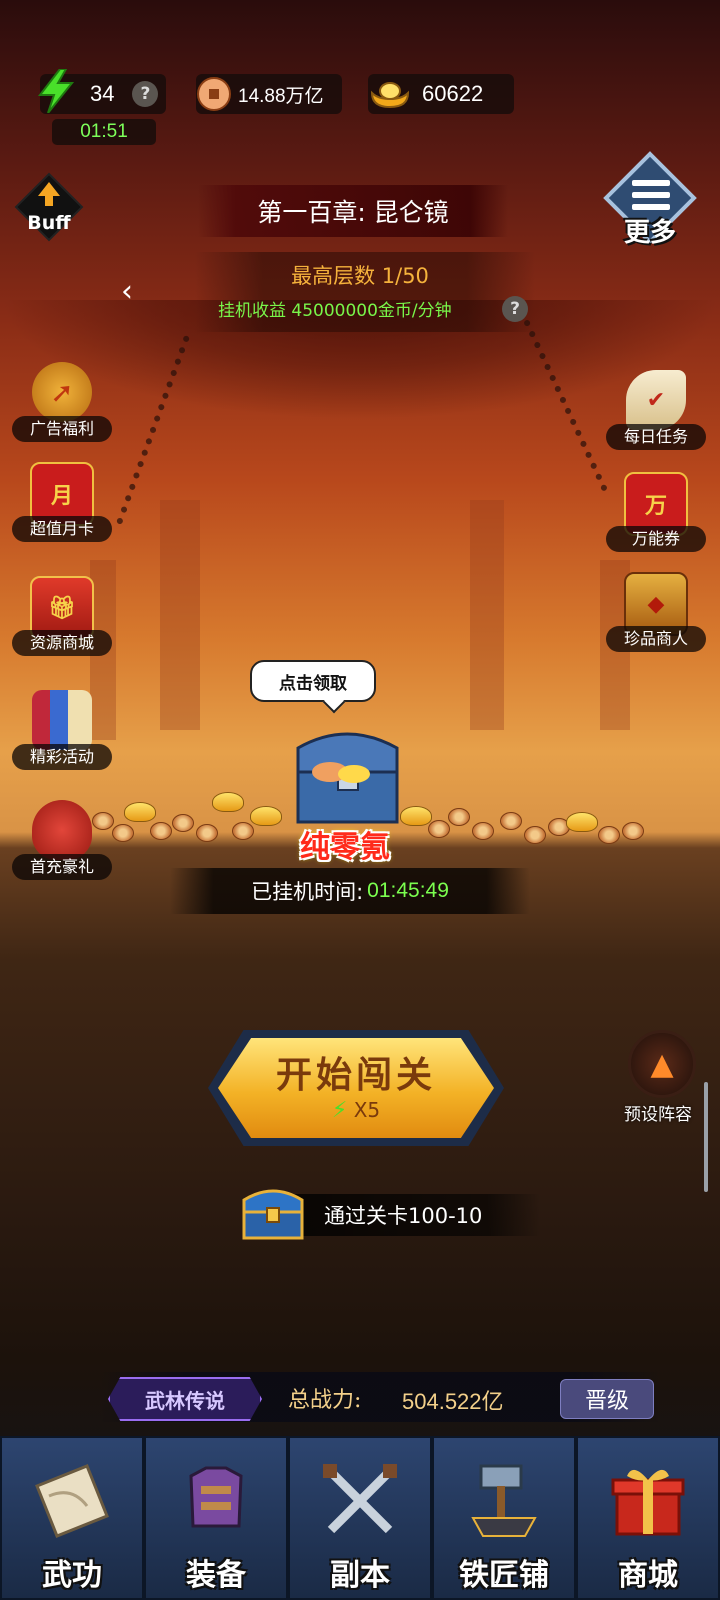  What do you see at coordinates (72, 1501) in the screenshot?
I see `martial-scroll-icon` at bounding box center [72, 1501].